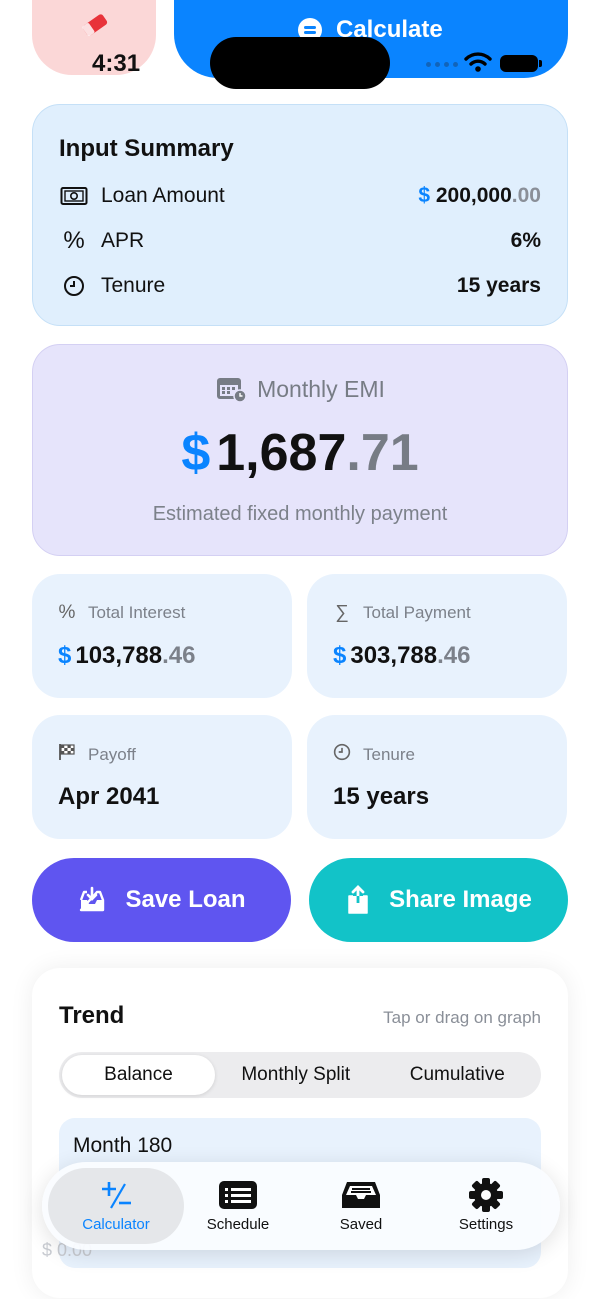  I want to click on loan-amount-row: Loan Amount $ 200,000.00, so click(300, 196).